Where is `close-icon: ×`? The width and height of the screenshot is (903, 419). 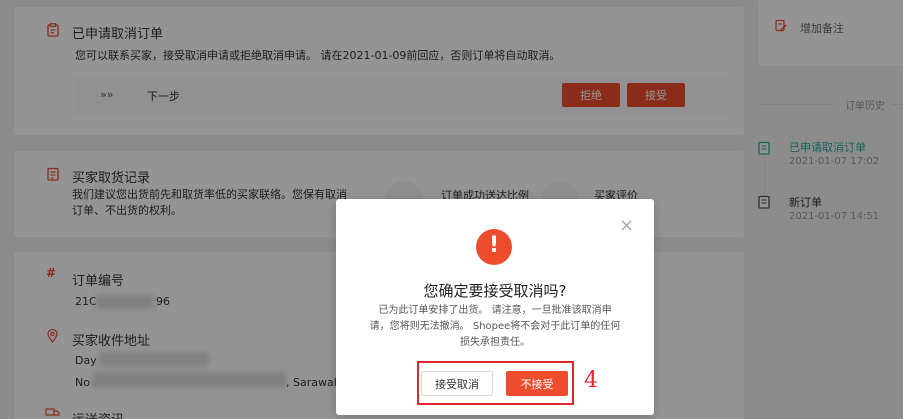
close-icon: × is located at coordinates (626, 226).